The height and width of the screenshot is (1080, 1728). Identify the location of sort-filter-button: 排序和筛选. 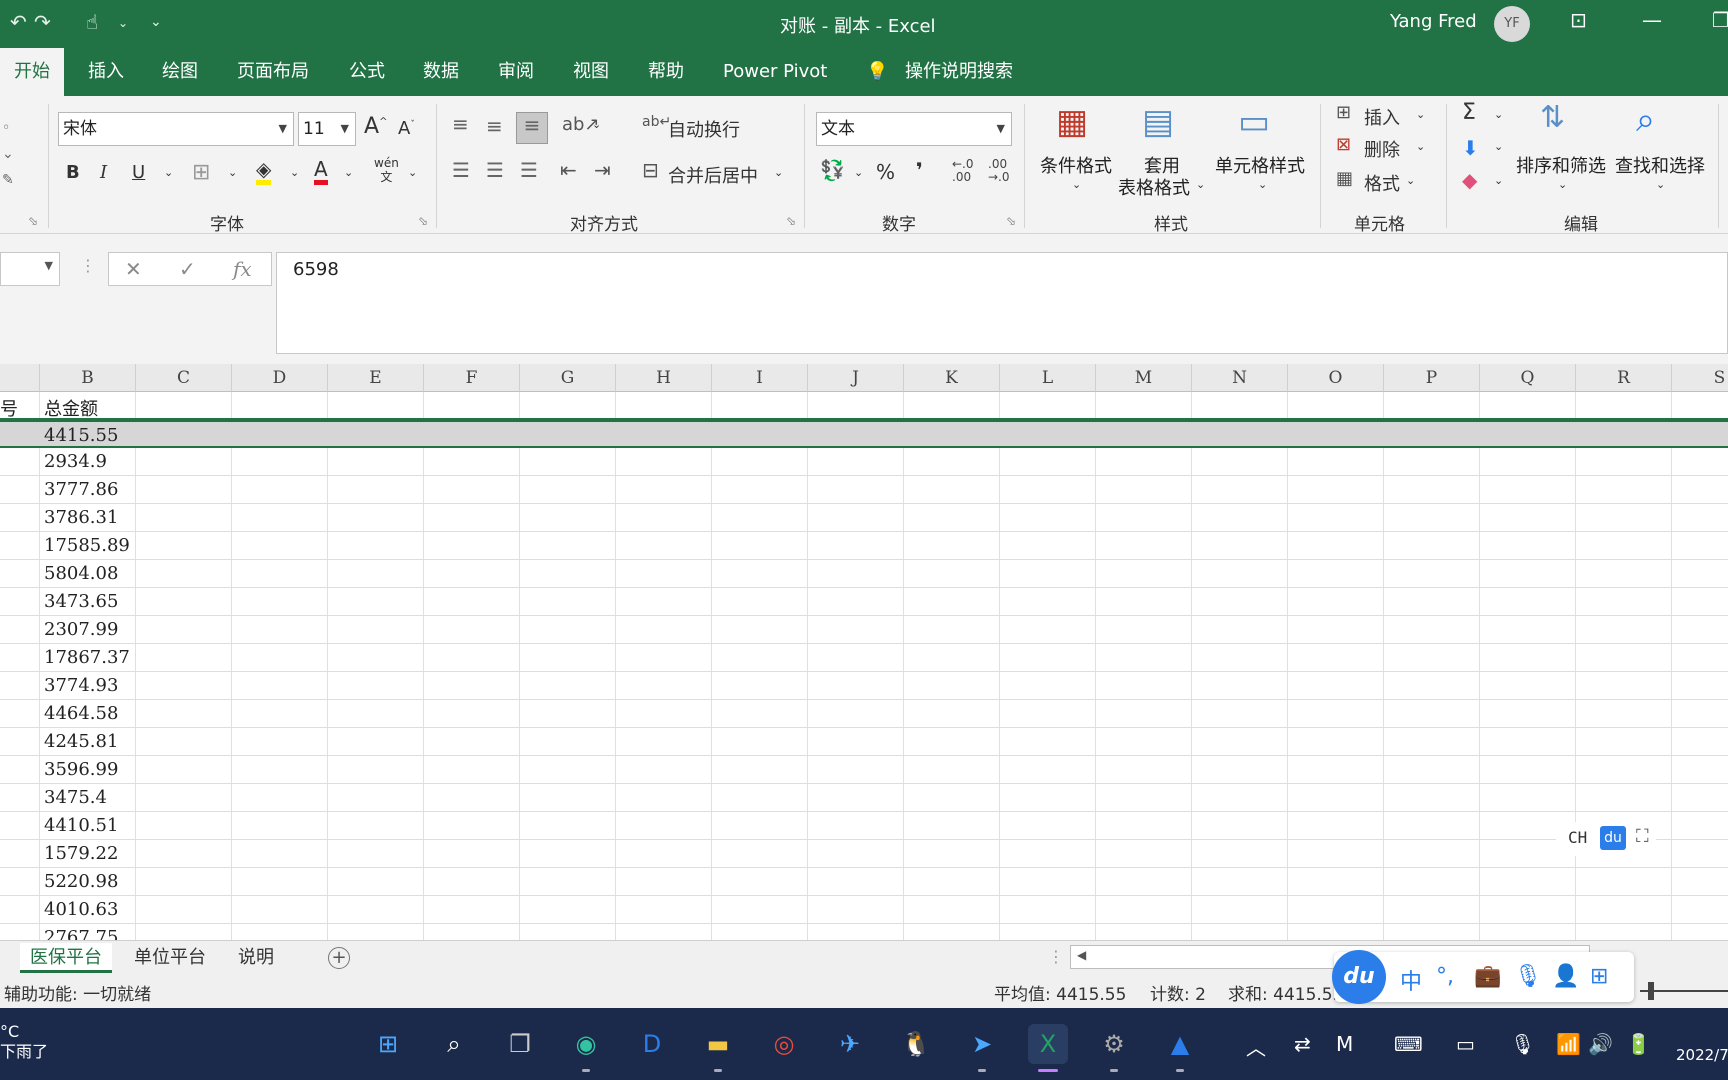
(1561, 165).